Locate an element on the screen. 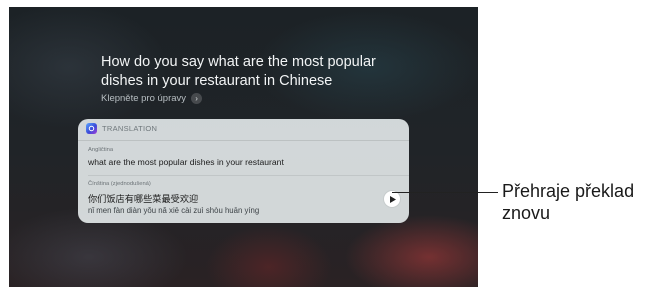 The width and height of the screenshot is (657, 293). tap-to-edit-link: Klepněte pro úpravy › is located at coordinates (152, 98).